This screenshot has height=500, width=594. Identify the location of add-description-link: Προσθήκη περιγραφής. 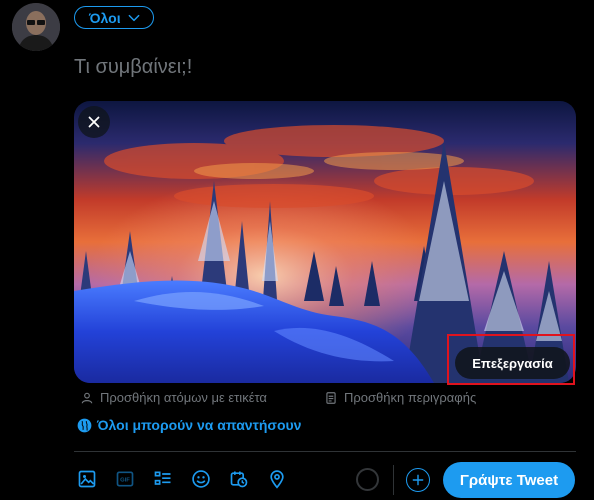
(400, 397).